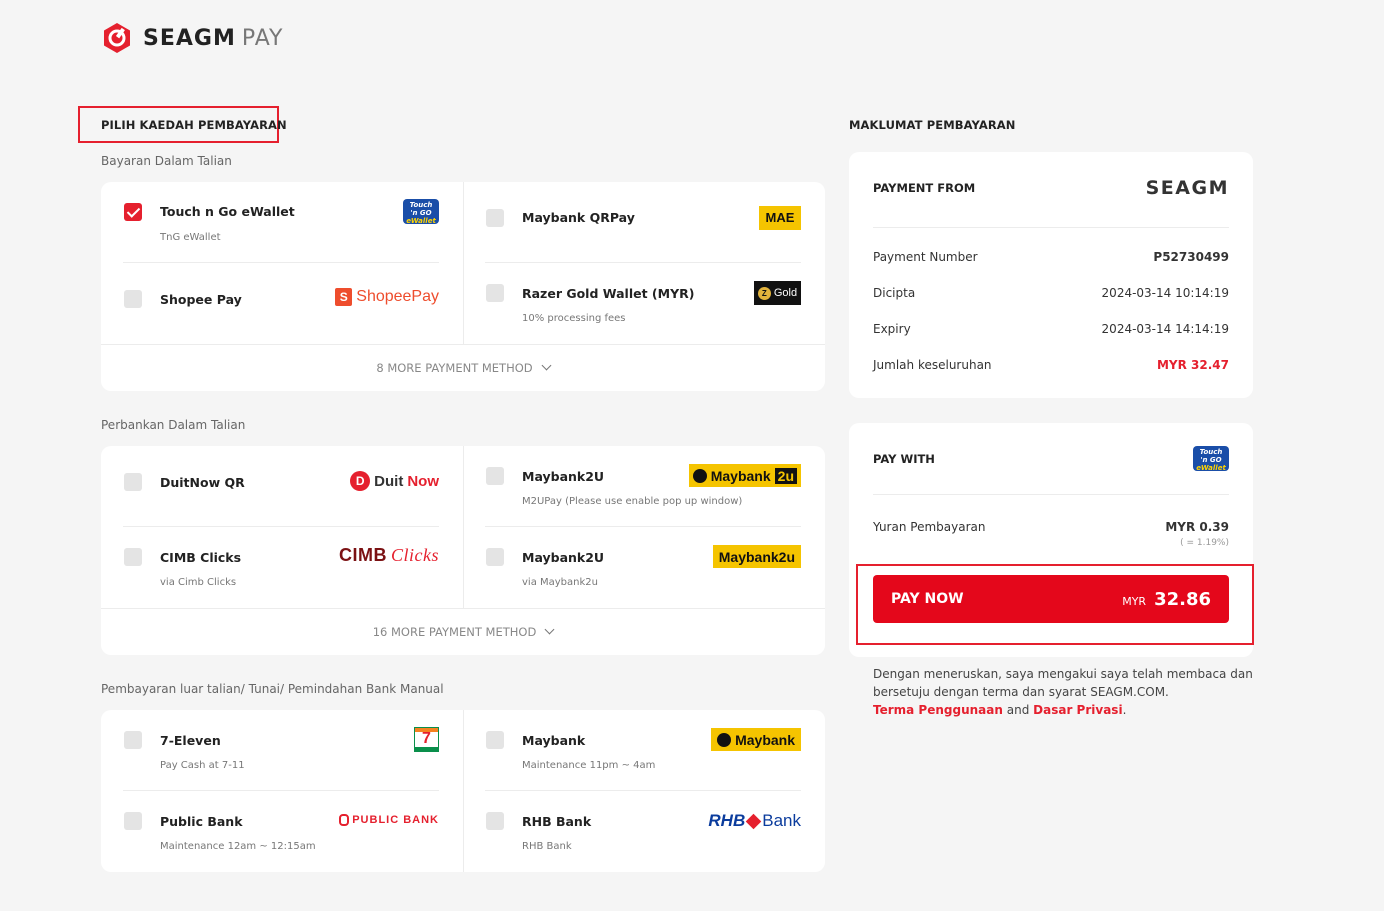 Image resolution: width=1384 pixels, height=911 pixels. What do you see at coordinates (756, 739) in the screenshot?
I see `maybank-logo: Maybank` at bounding box center [756, 739].